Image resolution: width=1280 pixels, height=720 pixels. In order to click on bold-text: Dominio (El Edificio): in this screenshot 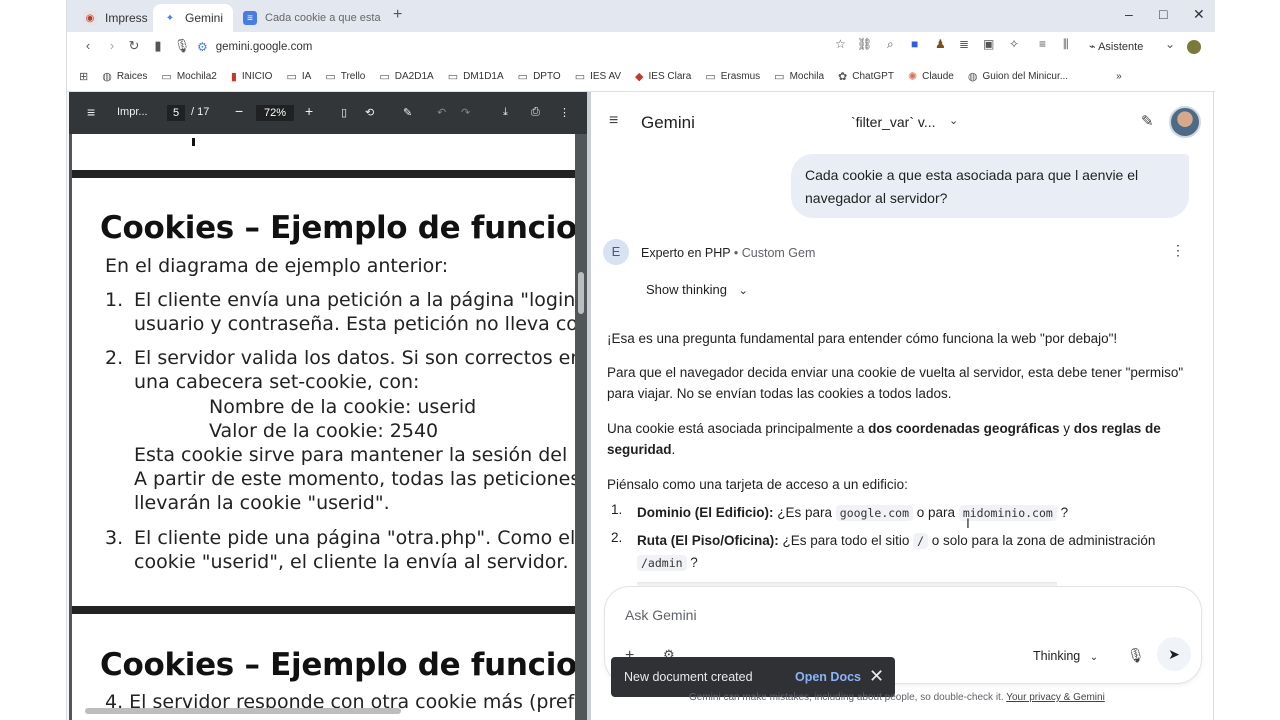, I will do `click(705, 512)`.